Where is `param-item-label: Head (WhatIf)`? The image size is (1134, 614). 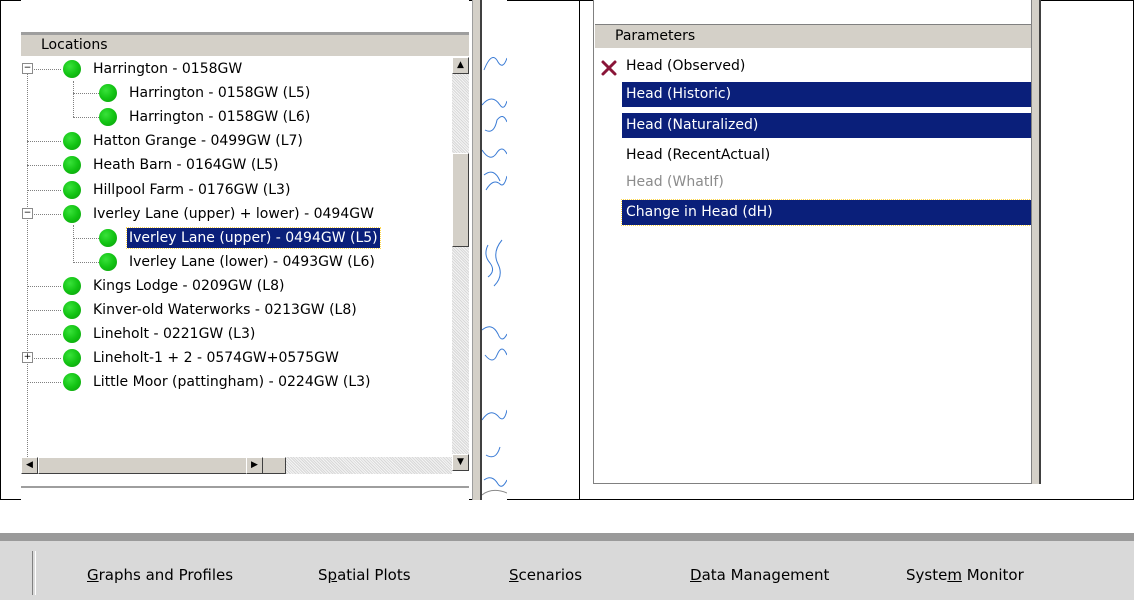 param-item-label: Head (WhatIf) is located at coordinates (675, 182).